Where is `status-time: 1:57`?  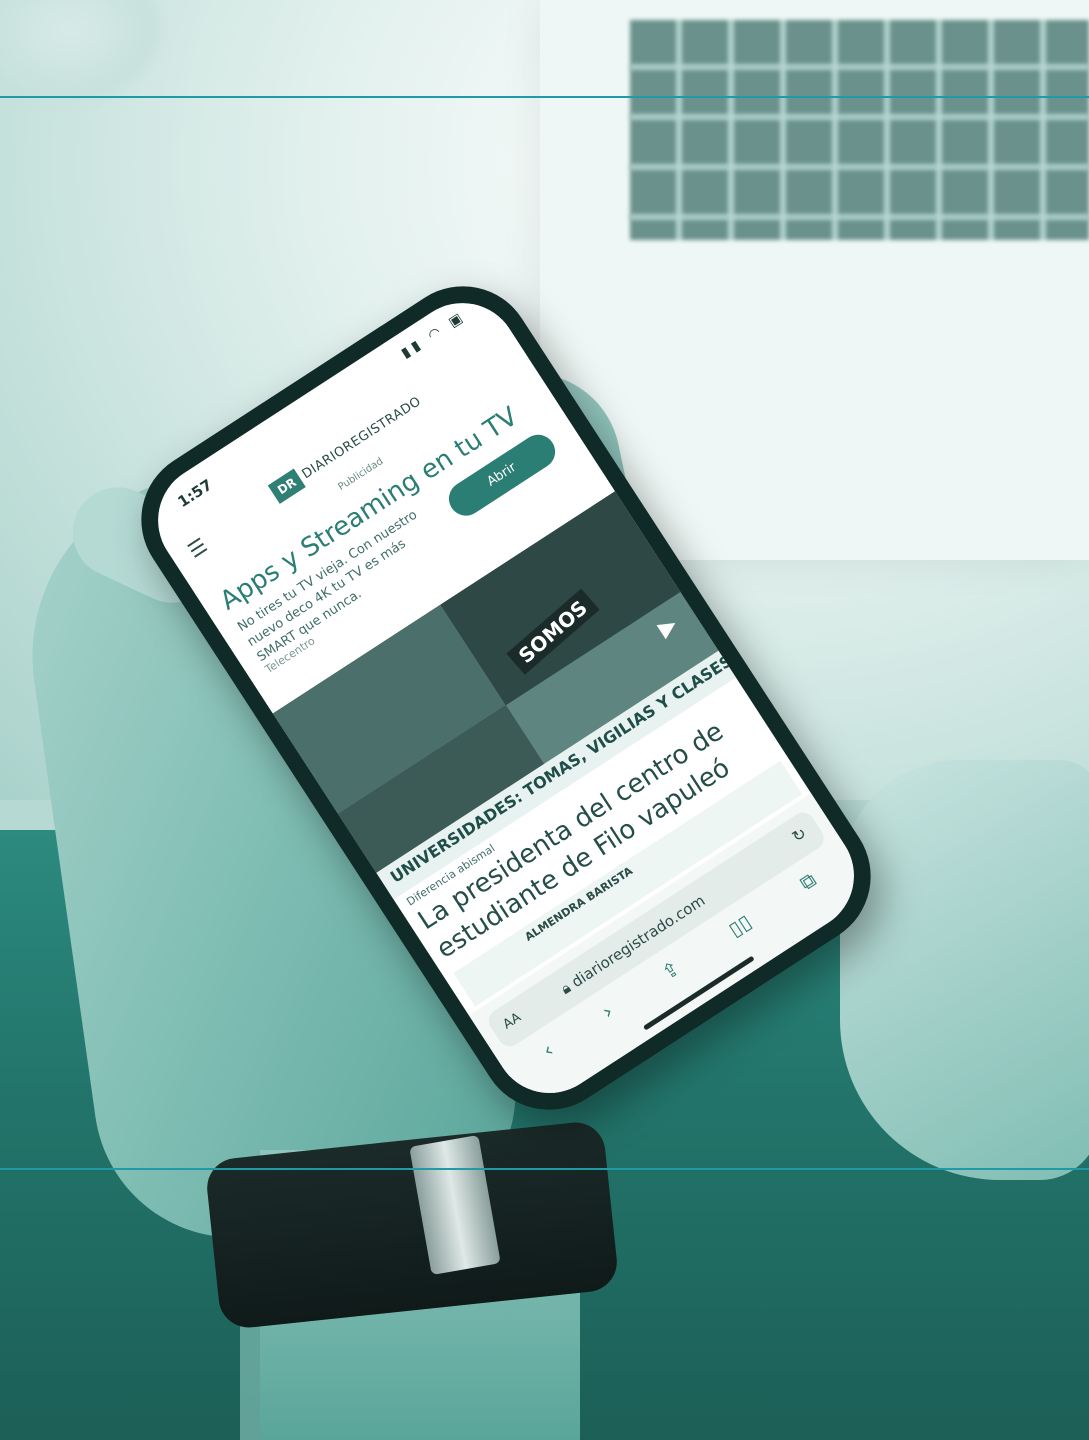
status-time: 1:57 is located at coordinates (195, 493).